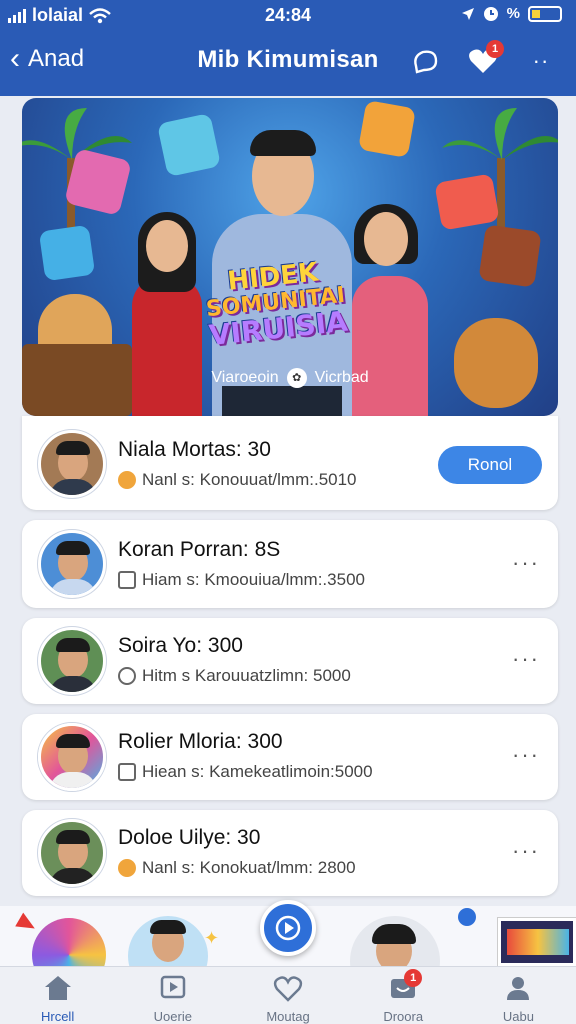 This screenshot has height=1024, width=576. What do you see at coordinates (199, 549) in the screenshot?
I see `list-item-name: Koran Porran: 8S` at bounding box center [199, 549].